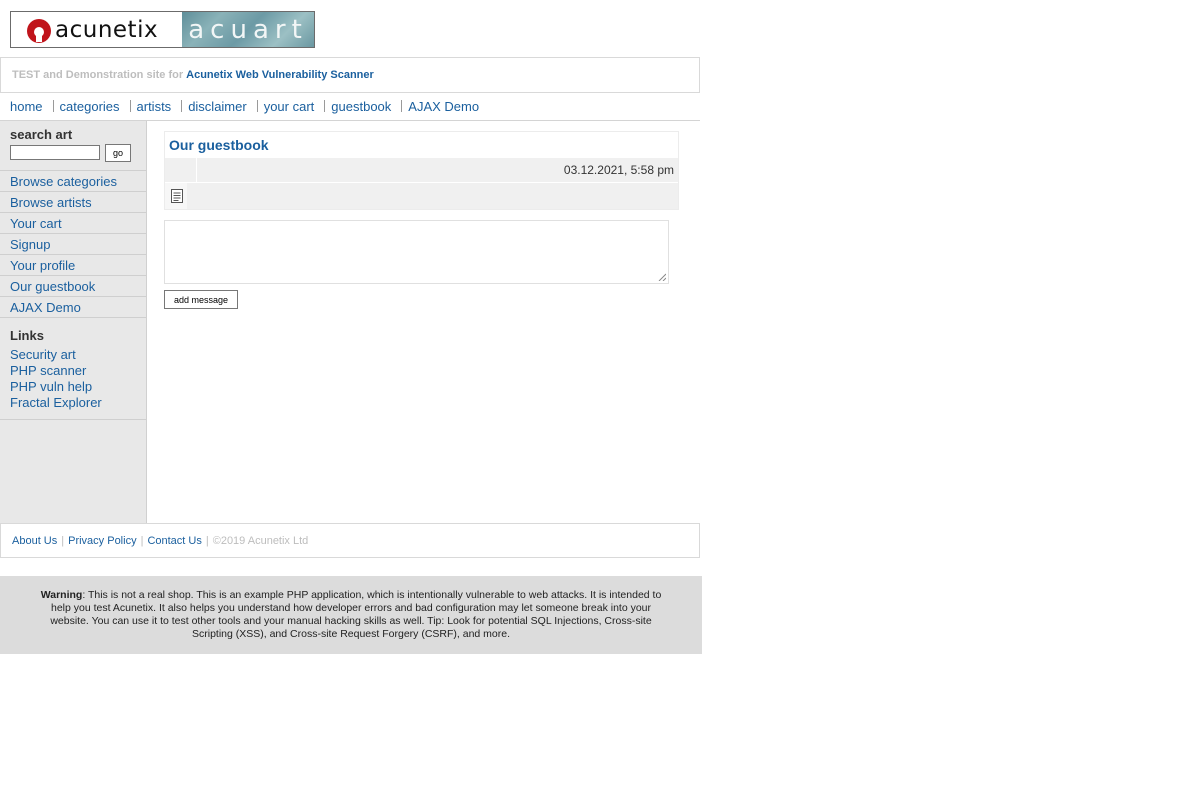 Image resolution: width=1200 pixels, height=800 pixels. I want to click on top-strip-prefix: TEST and Demonstration site for, so click(98, 75).